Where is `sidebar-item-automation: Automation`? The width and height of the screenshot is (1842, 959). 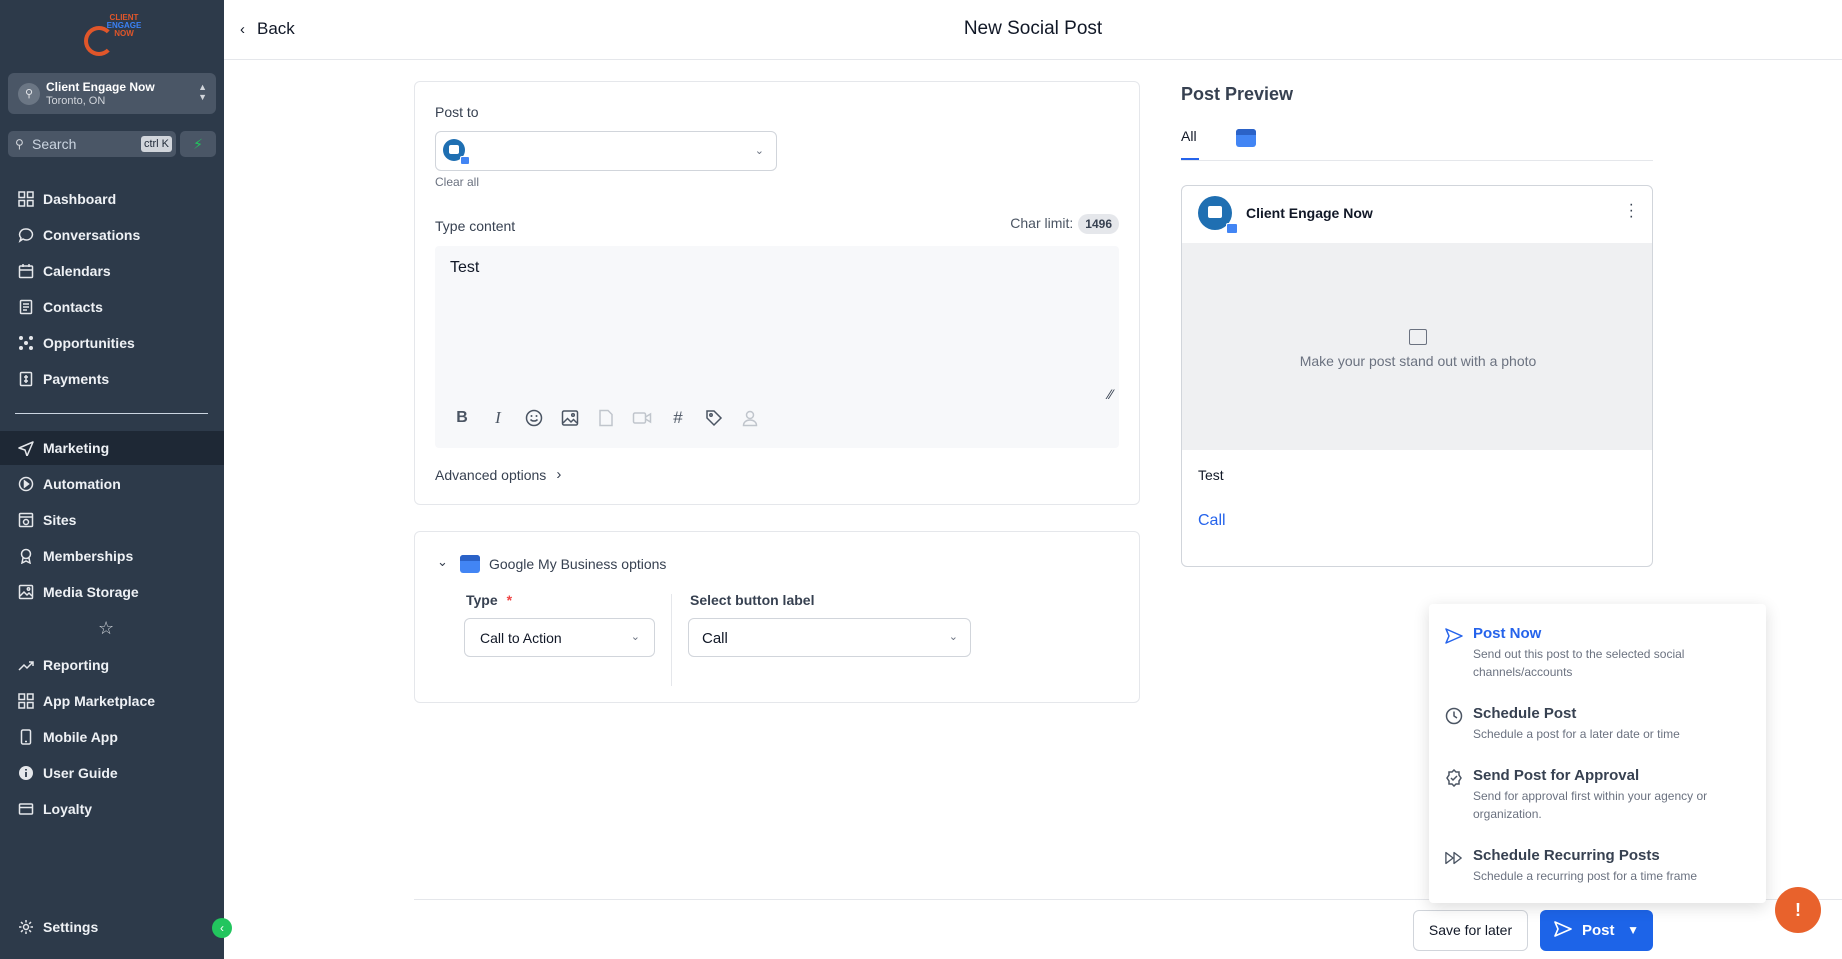
sidebar-item-automation: Automation is located at coordinates (112, 484).